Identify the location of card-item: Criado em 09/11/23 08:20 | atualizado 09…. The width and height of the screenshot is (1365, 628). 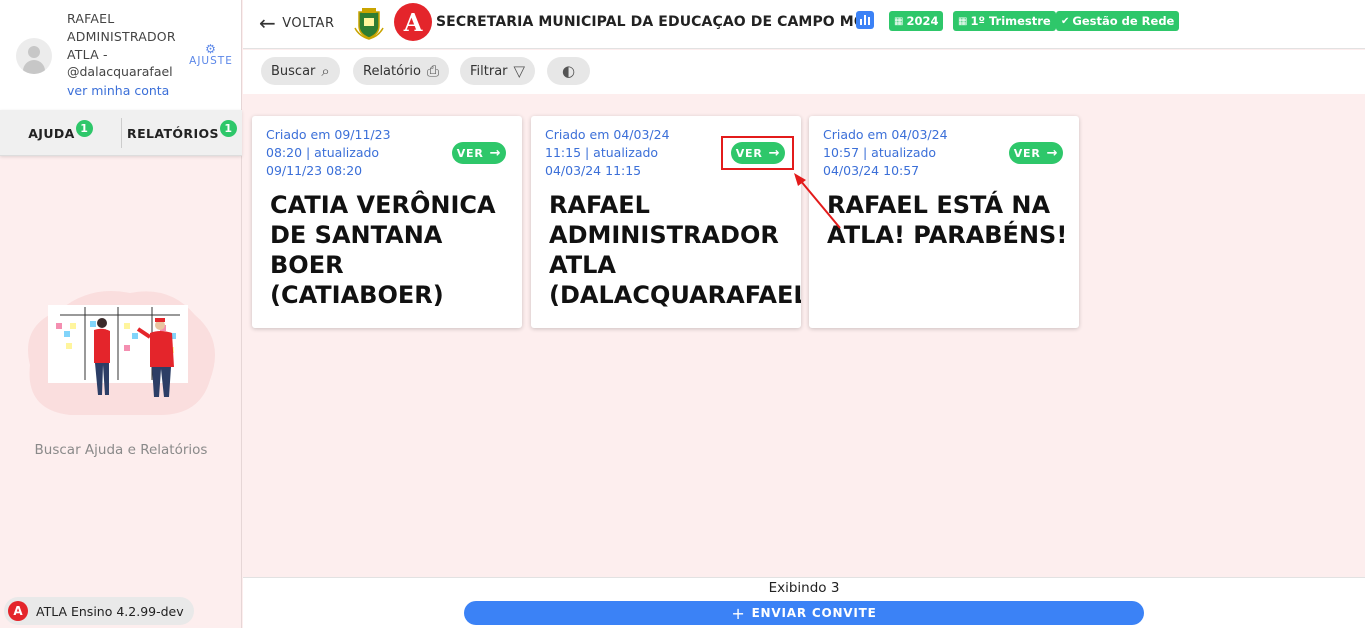
(387, 222).